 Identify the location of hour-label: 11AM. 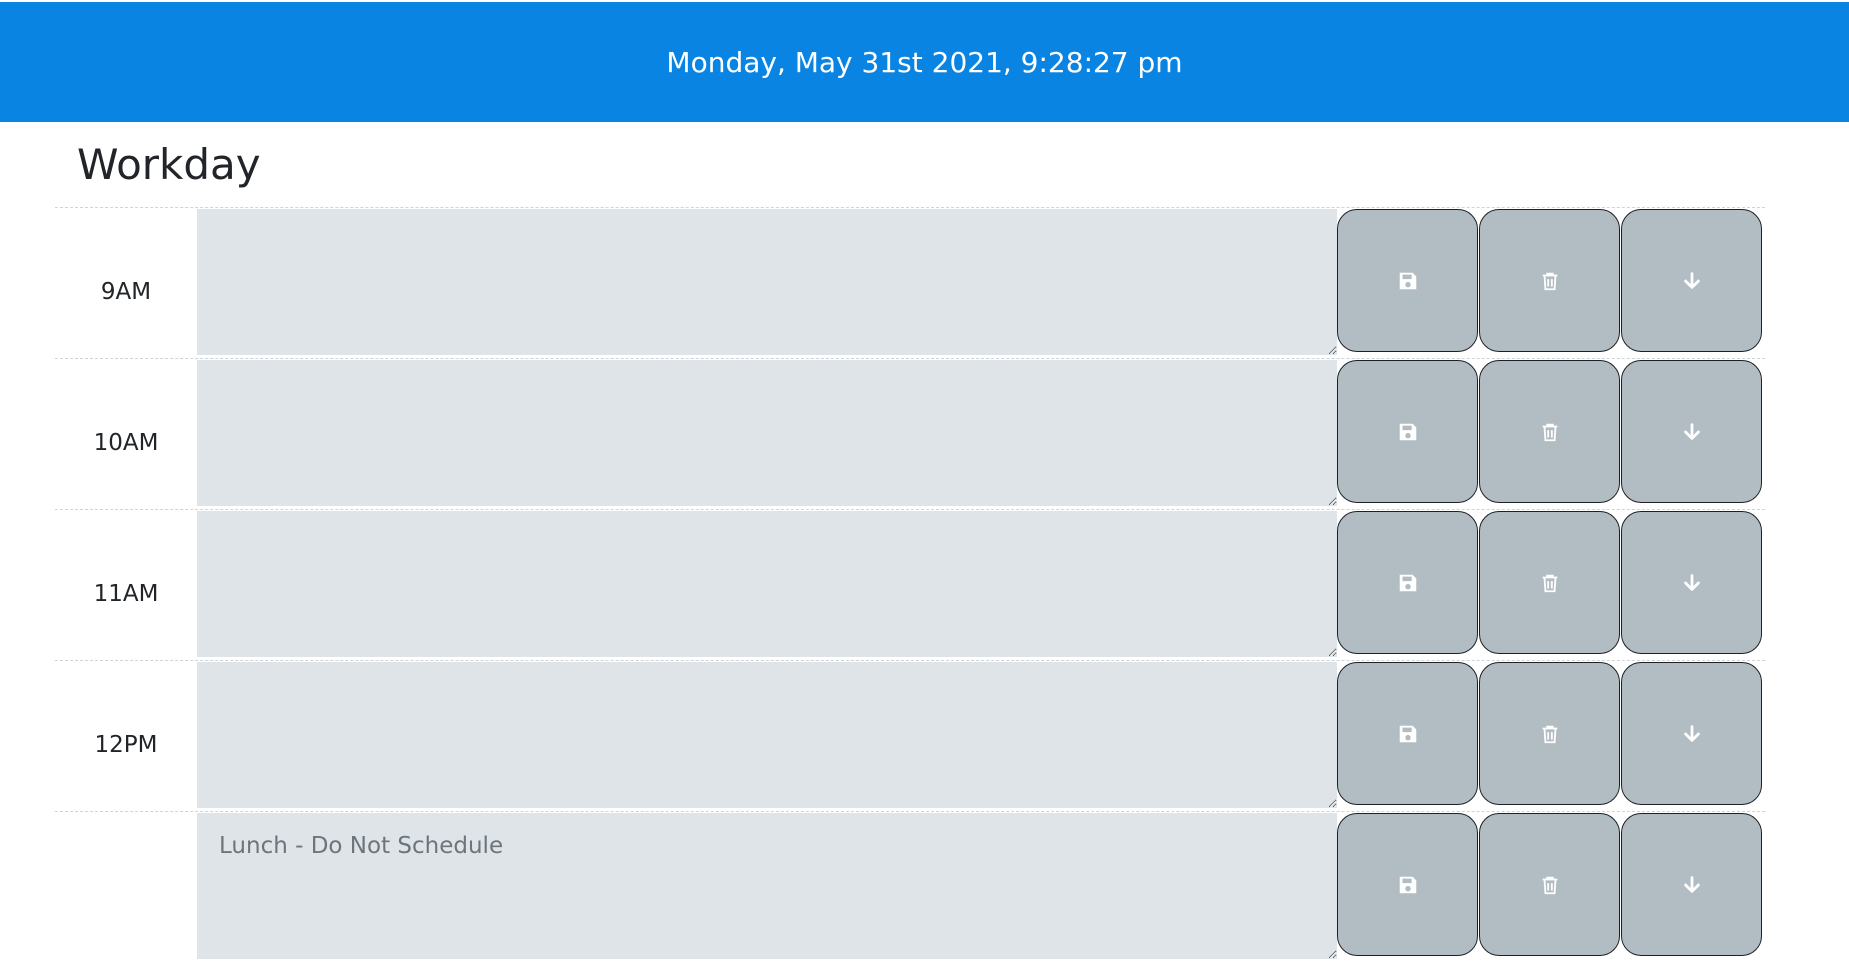
(126, 594).